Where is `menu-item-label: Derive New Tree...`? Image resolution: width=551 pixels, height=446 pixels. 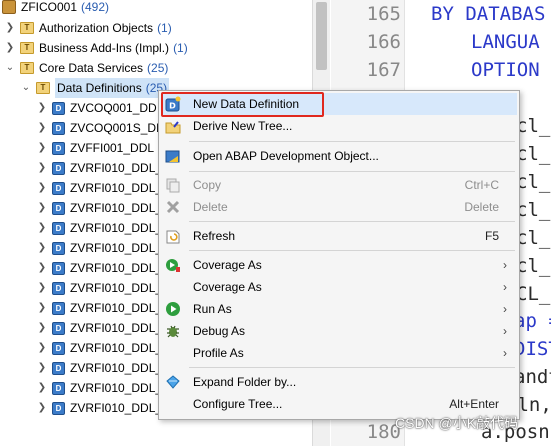 menu-item-label: Derive New Tree... is located at coordinates (243, 126).